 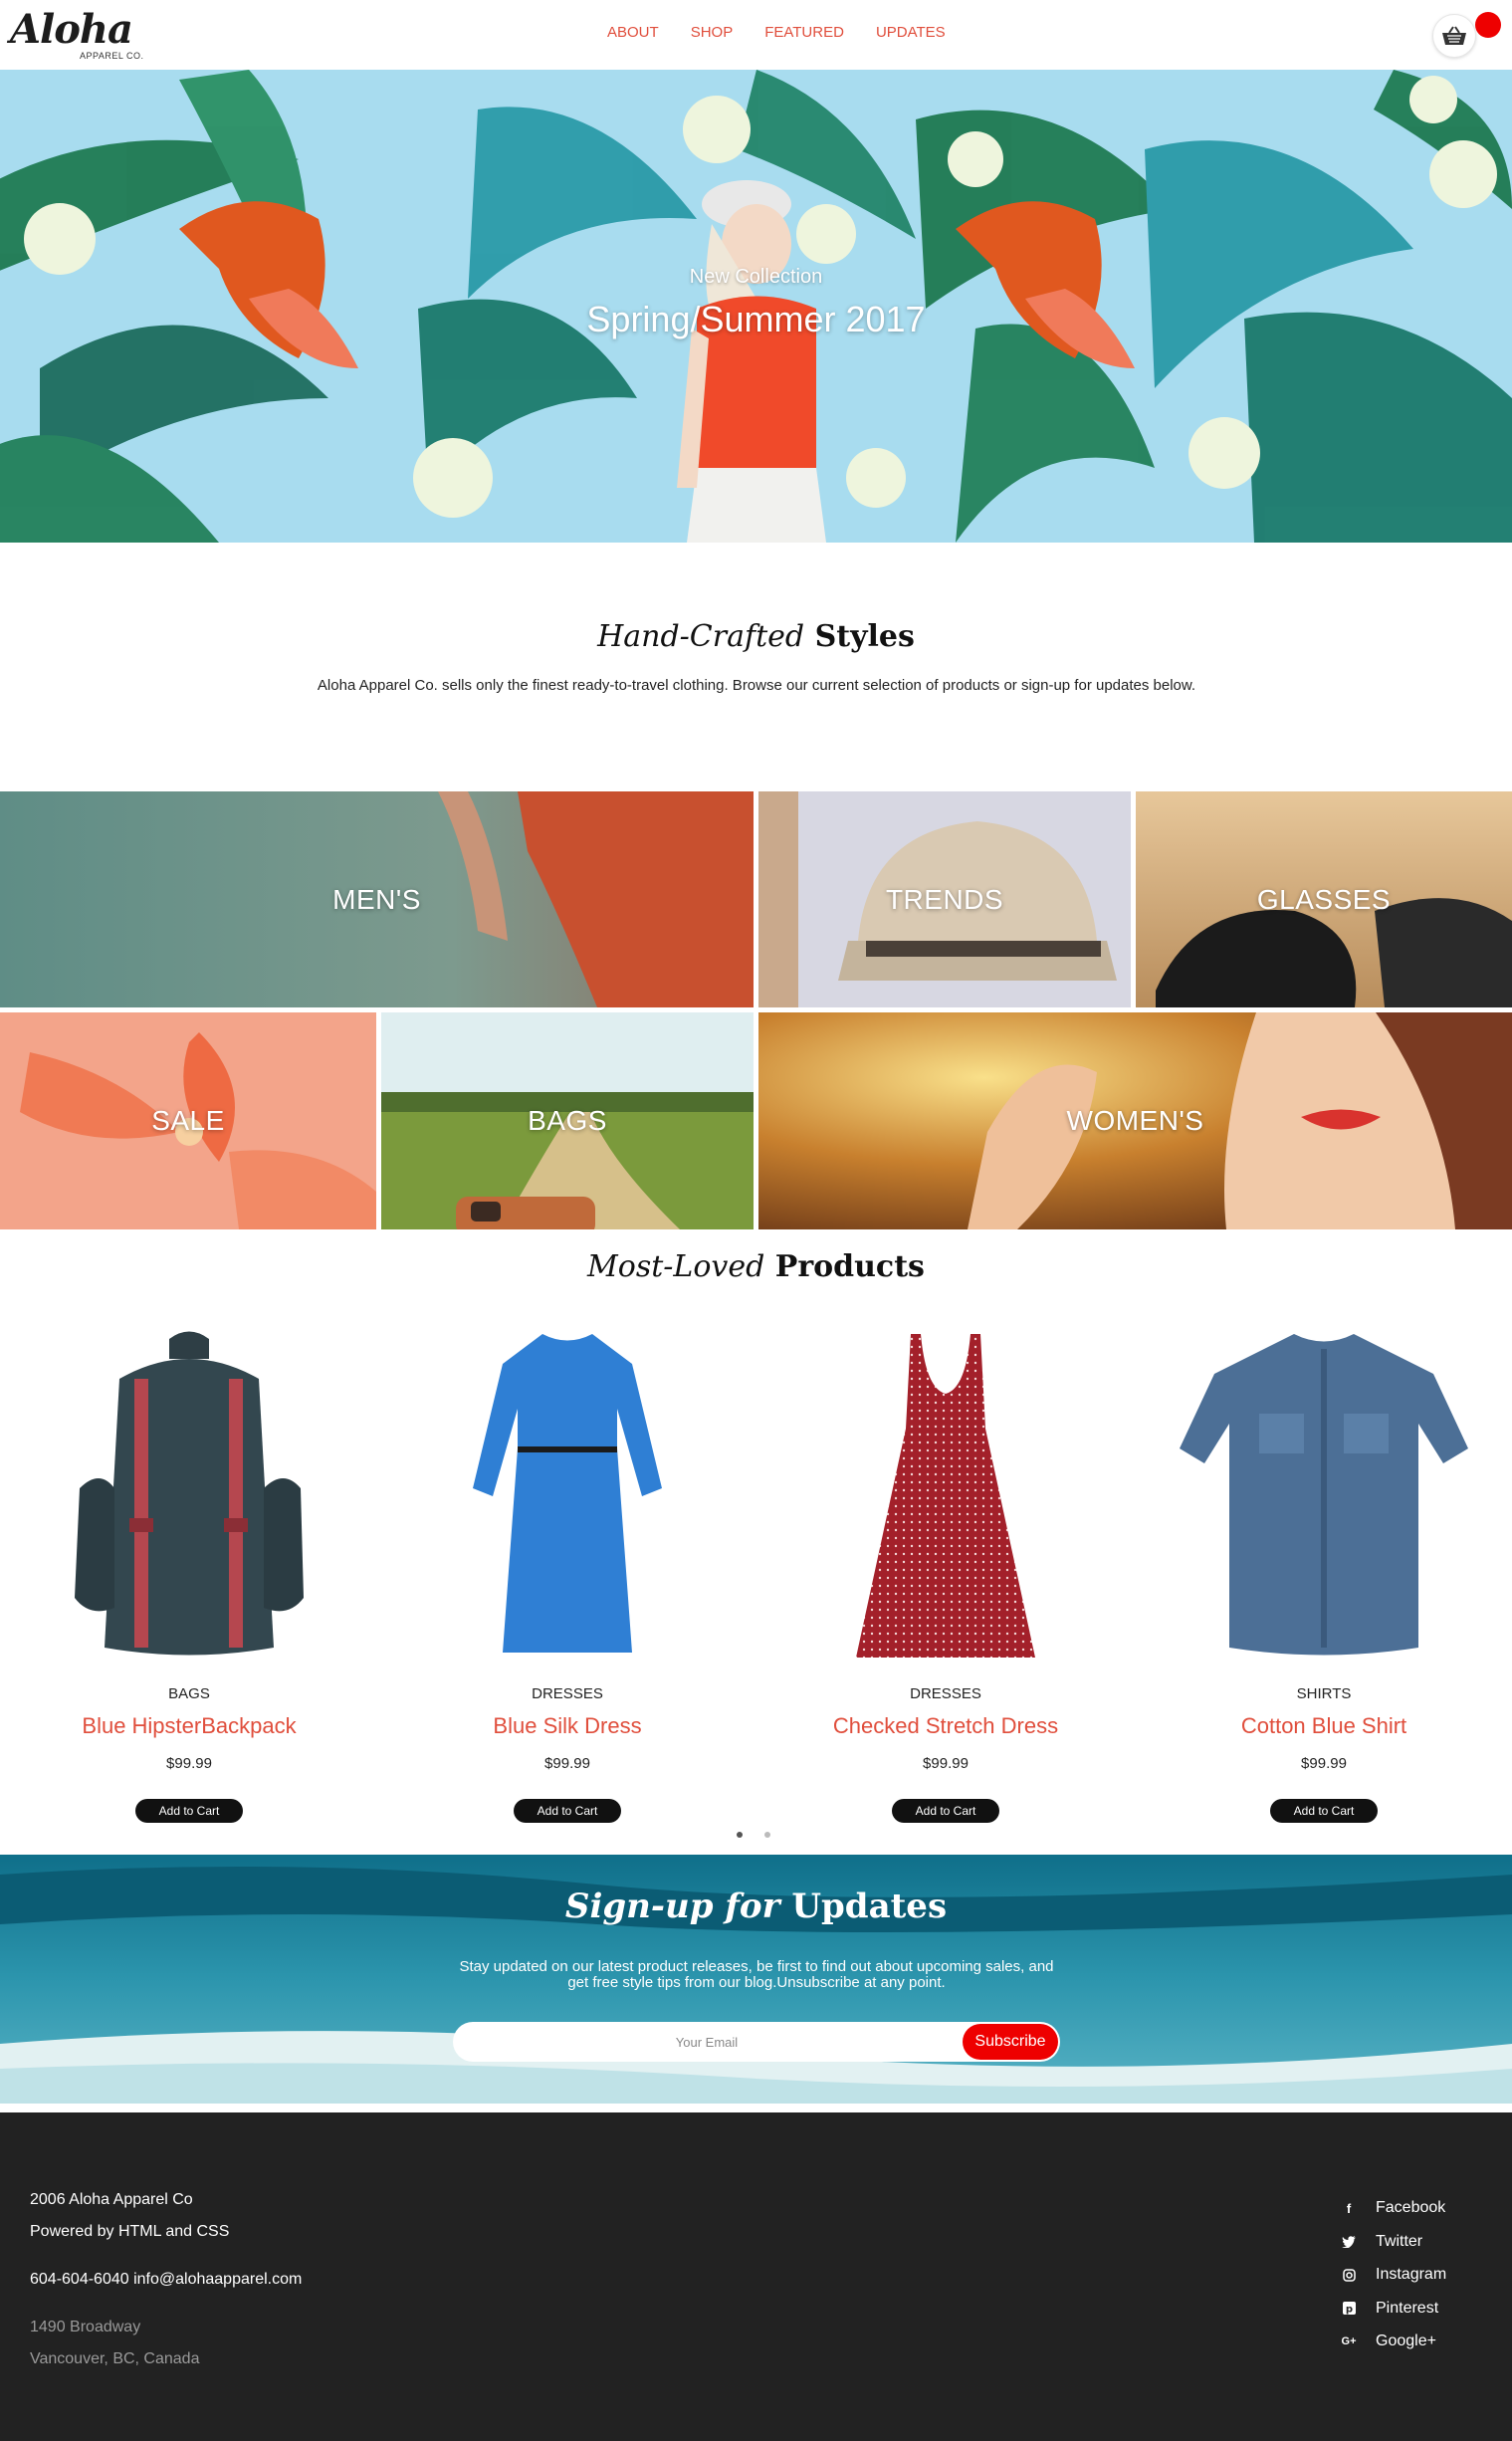 What do you see at coordinates (849, 1266) in the screenshot?
I see `products-heading-bold: Products` at bounding box center [849, 1266].